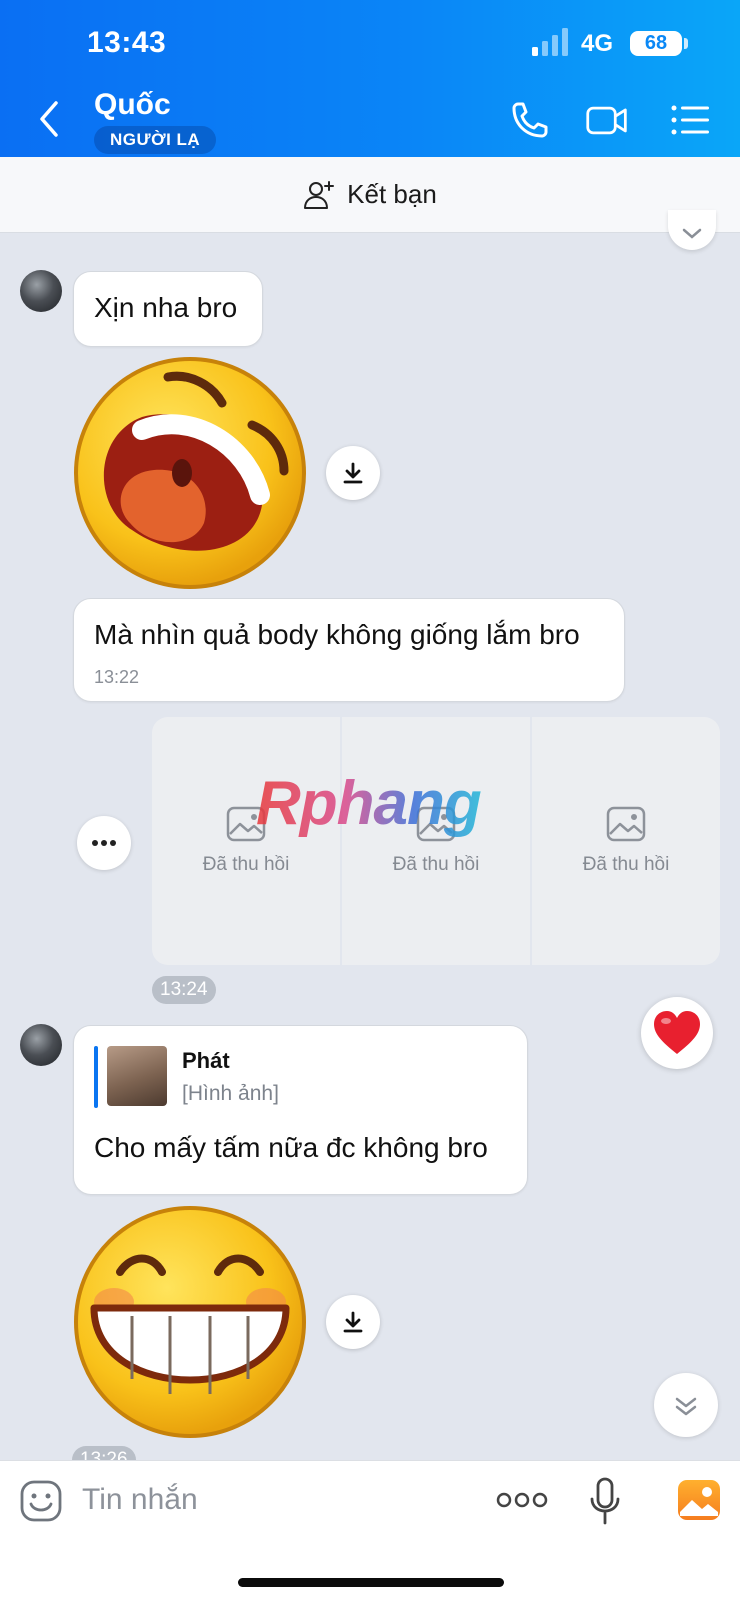 The width and height of the screenshot is (740, 1600). What do you see at coordinates (184, 990) in the screenshot?
I see `time-pill: 13:24` at bounding box center [184, 990].